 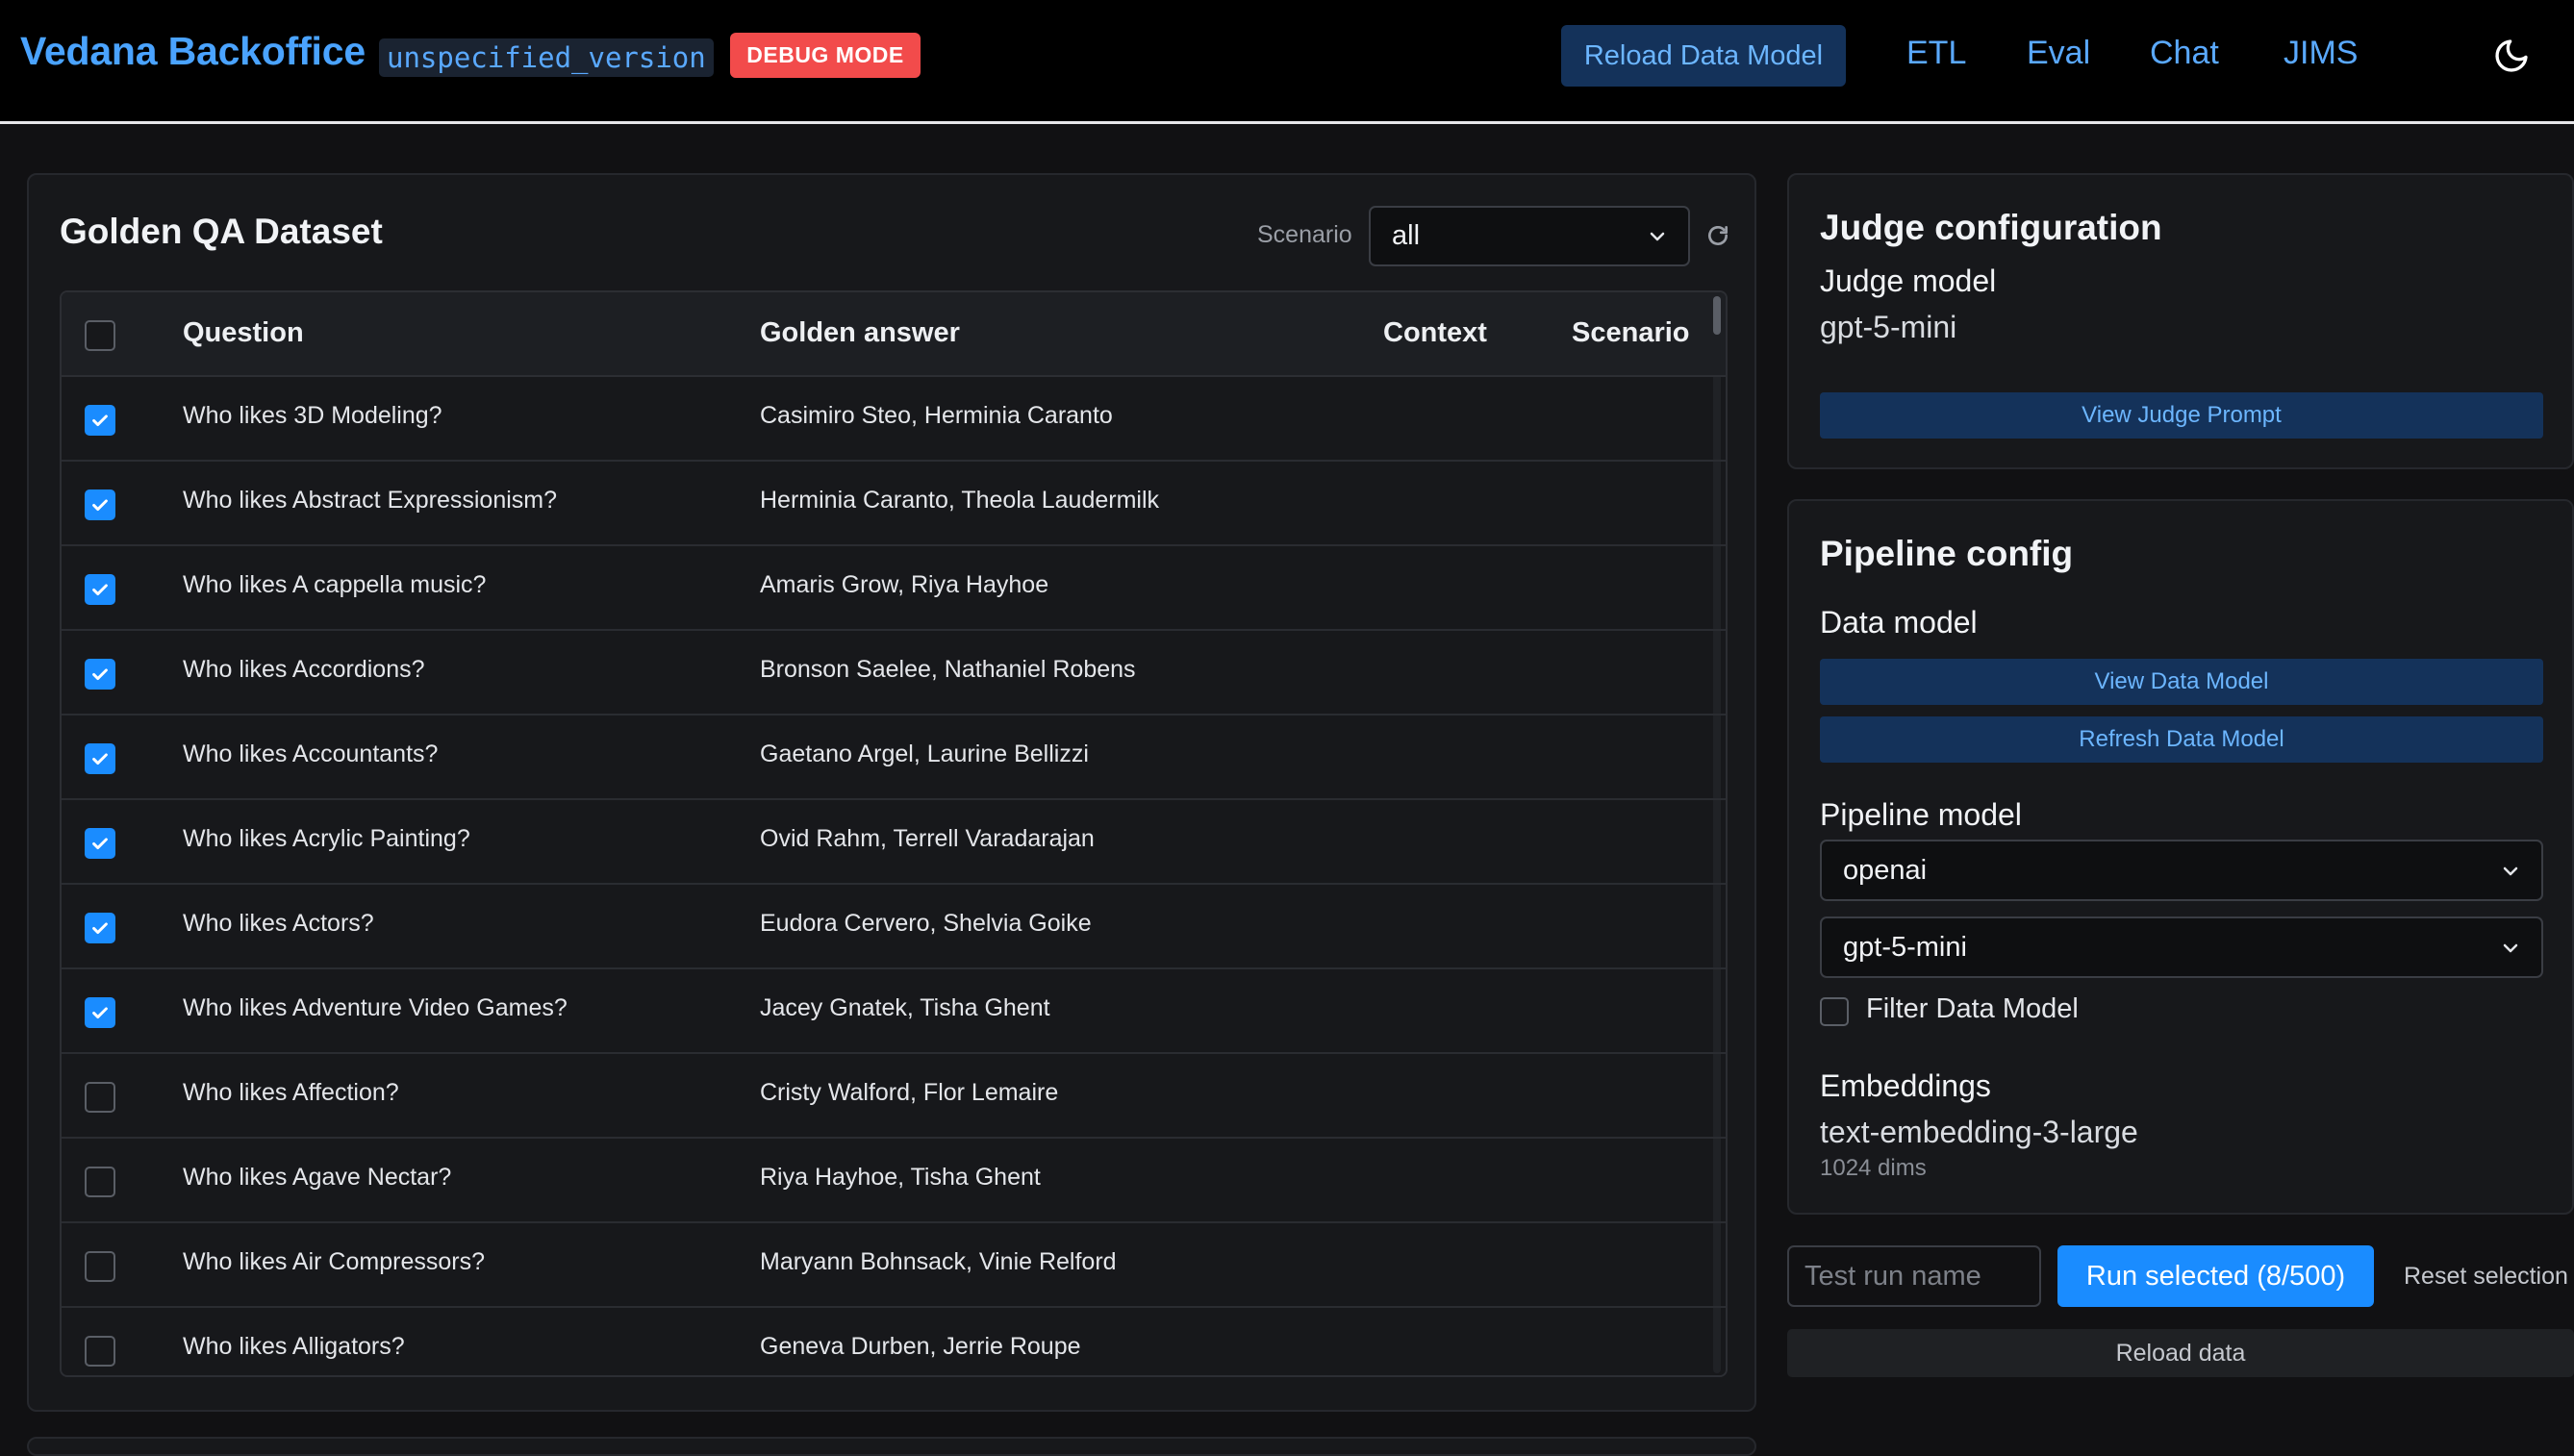 What do you see at coordinates (1909, 281) in the screenshot?
I see `judge-model-label: Judge model` at bounding box center [1909, 281].